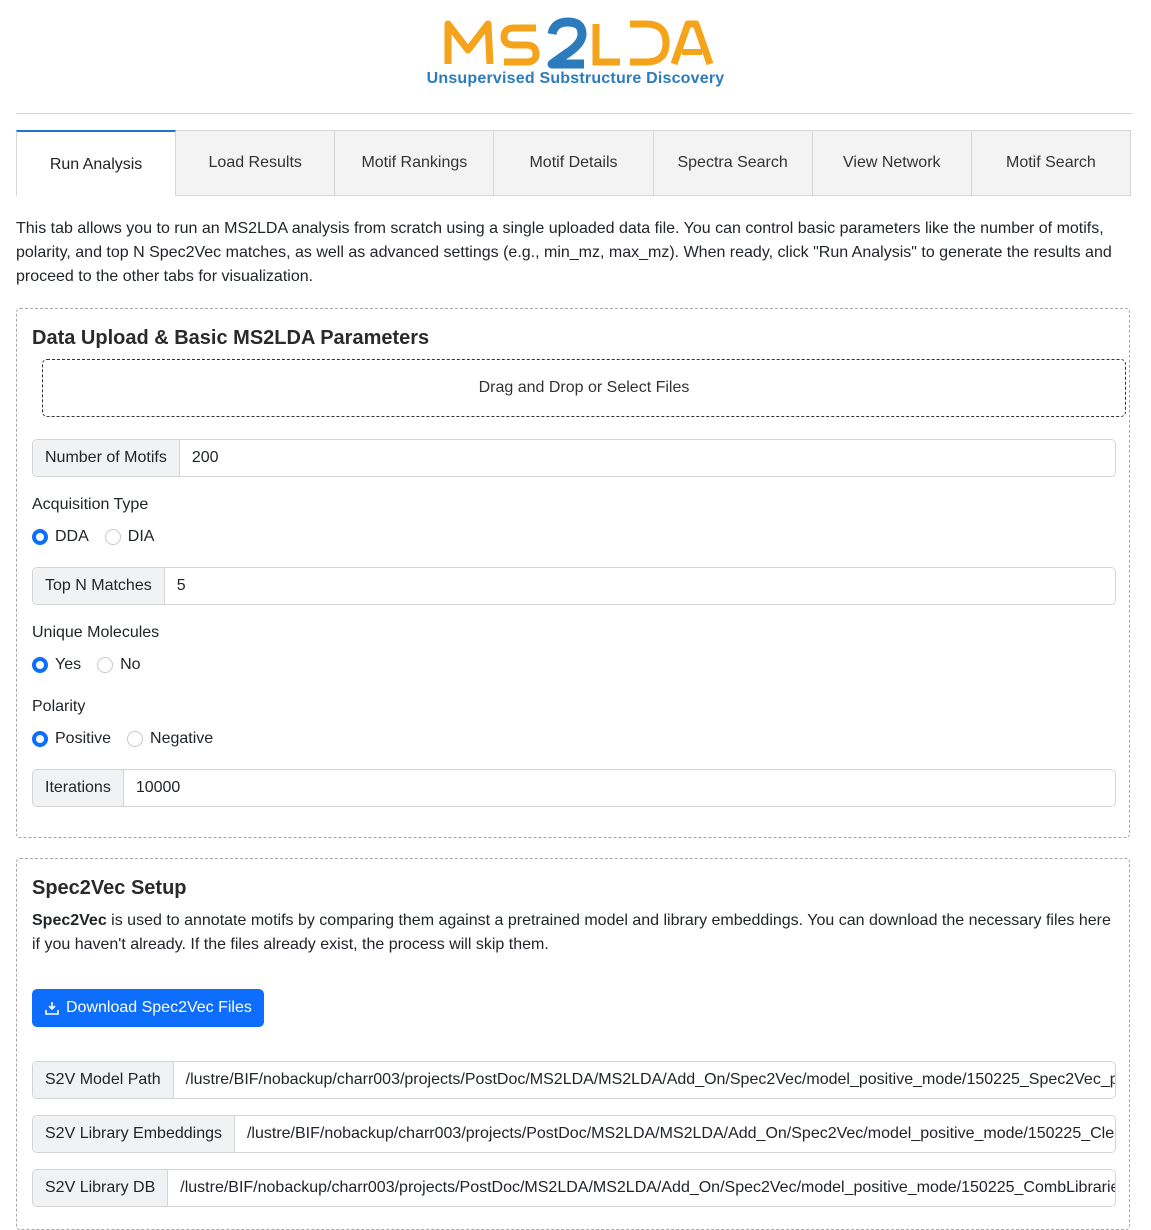 This screenshot has width=1151, height=1230. I want to click on tab-spectra-search: Spectra Search, so click(733, 163).